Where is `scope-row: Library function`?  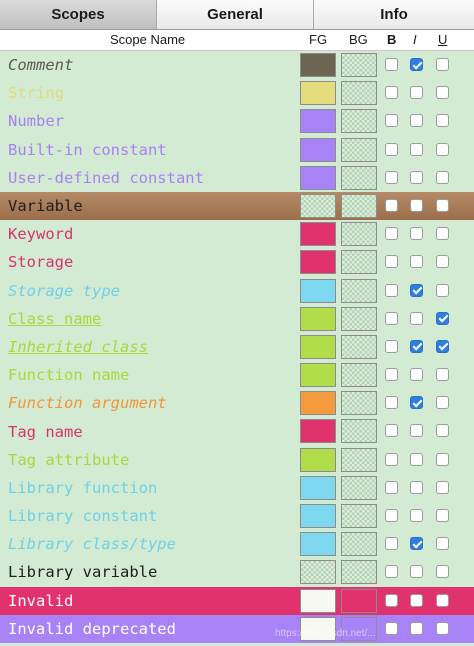
scope-row: Library function is located at coordinates (237, 488).